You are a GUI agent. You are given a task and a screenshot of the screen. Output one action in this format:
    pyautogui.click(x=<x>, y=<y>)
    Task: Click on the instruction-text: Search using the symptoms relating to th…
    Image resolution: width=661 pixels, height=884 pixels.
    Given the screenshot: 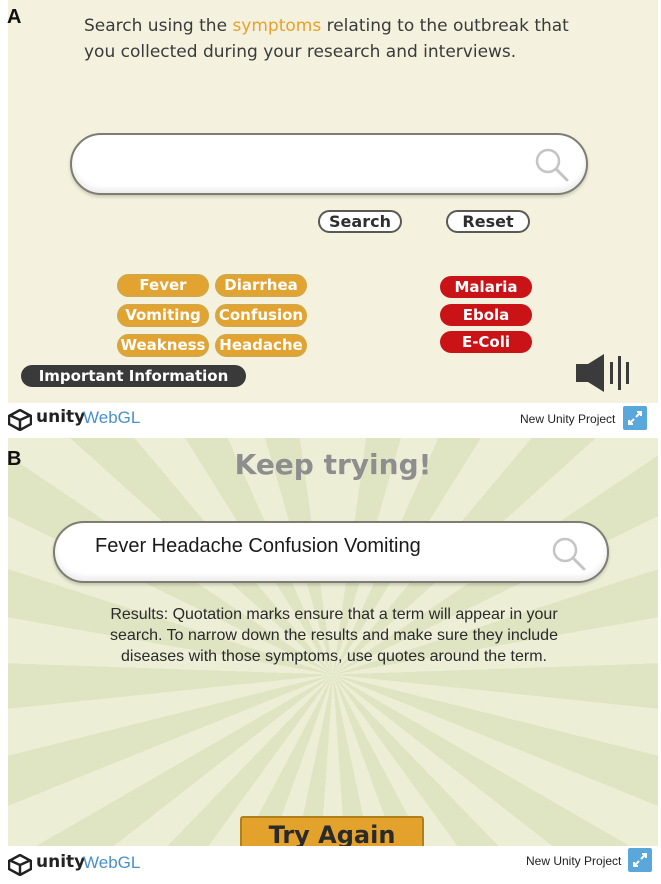 What is the action you would take?
    pyautogui.click(x=344, y=39)
    